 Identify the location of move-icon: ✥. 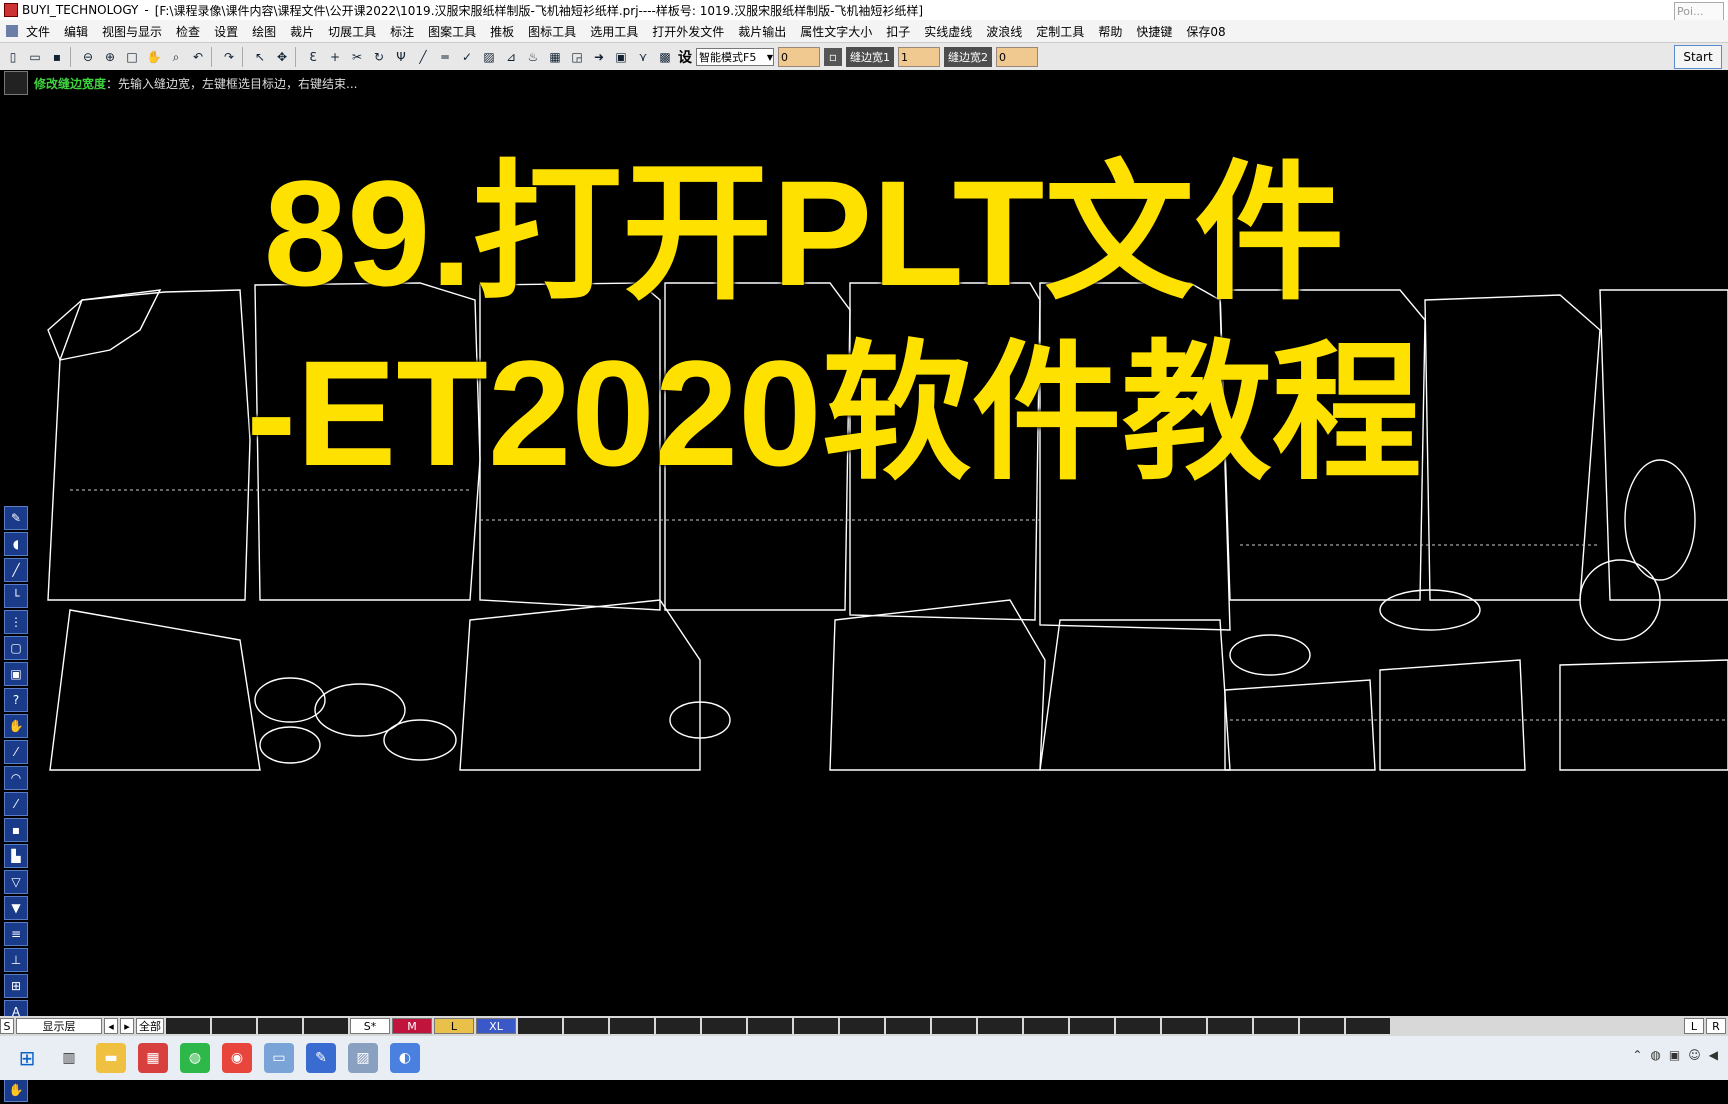
(282, 57).